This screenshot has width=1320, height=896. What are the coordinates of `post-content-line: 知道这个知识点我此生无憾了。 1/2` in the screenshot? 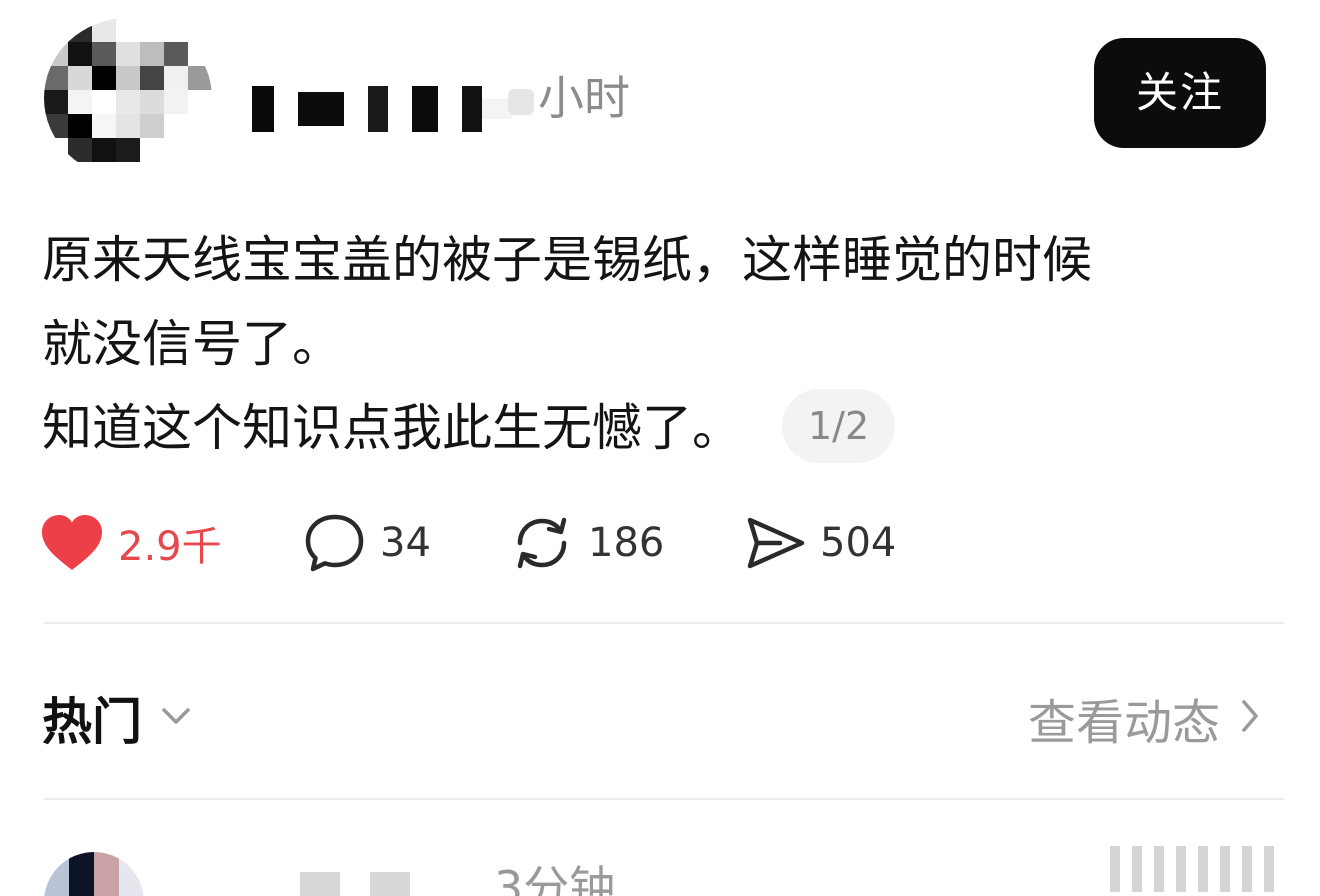 It's located at (657, 428).